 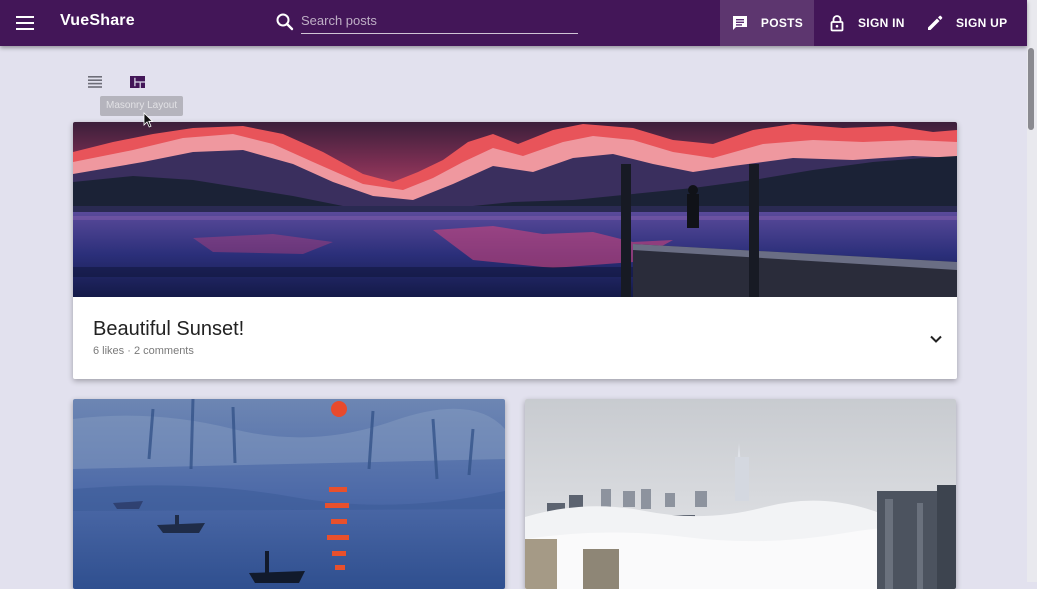 I want to click on scrollbar-thumb, so click(x=1031, y=89).